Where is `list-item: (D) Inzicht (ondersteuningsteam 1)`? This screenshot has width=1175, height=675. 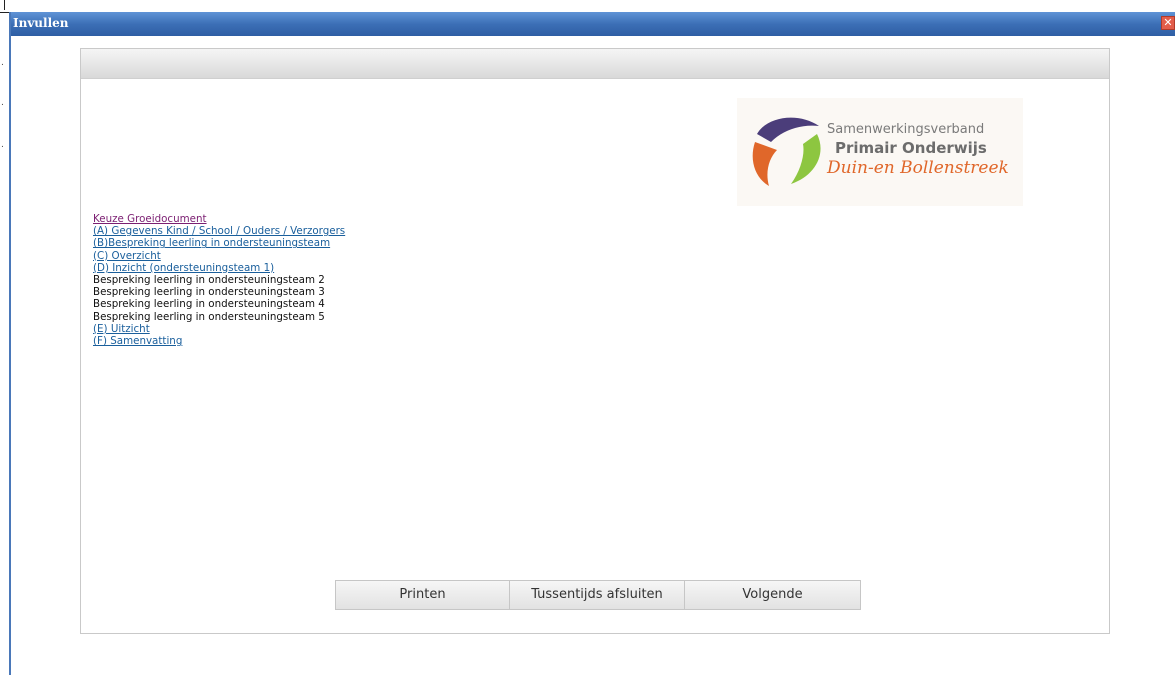 list-item: (D) Inzicht (ondersteuningsteam 1) is located at coordinates (219, 268).